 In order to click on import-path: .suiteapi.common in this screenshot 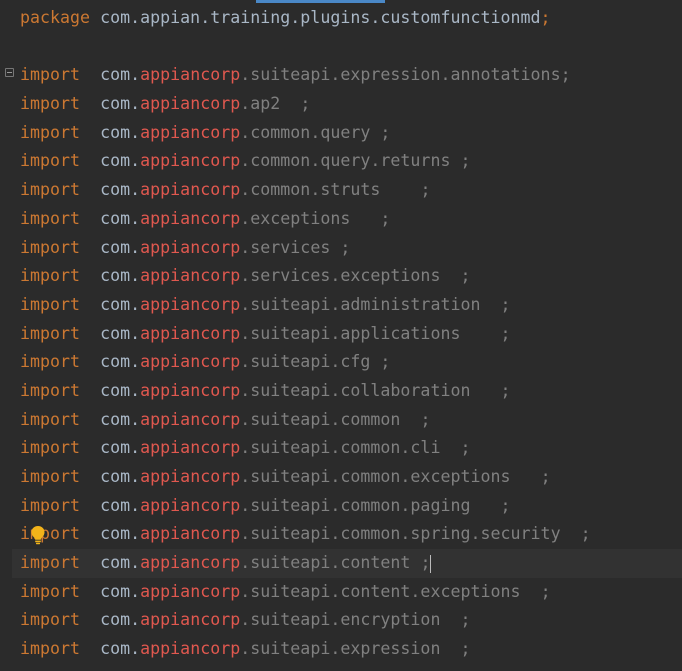, I will do `click(320, 419)`.